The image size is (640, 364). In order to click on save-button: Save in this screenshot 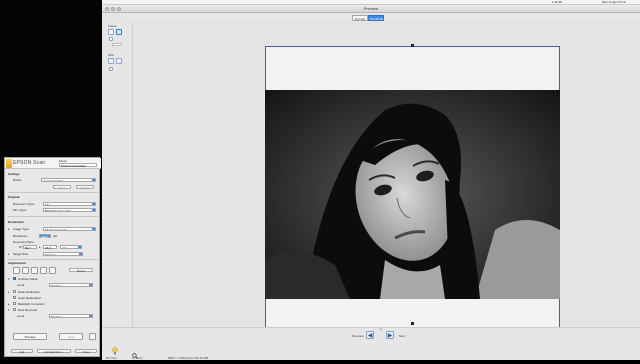, I will do `click(62, 187)`.